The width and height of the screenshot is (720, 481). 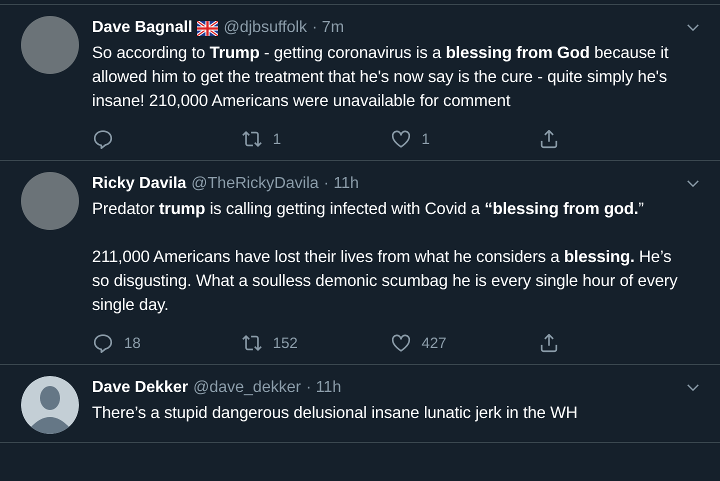 What do you see at coordinates (285, 343) in the screenshot?
I see `retweet-count: 152` at bounding box center [285, 343].